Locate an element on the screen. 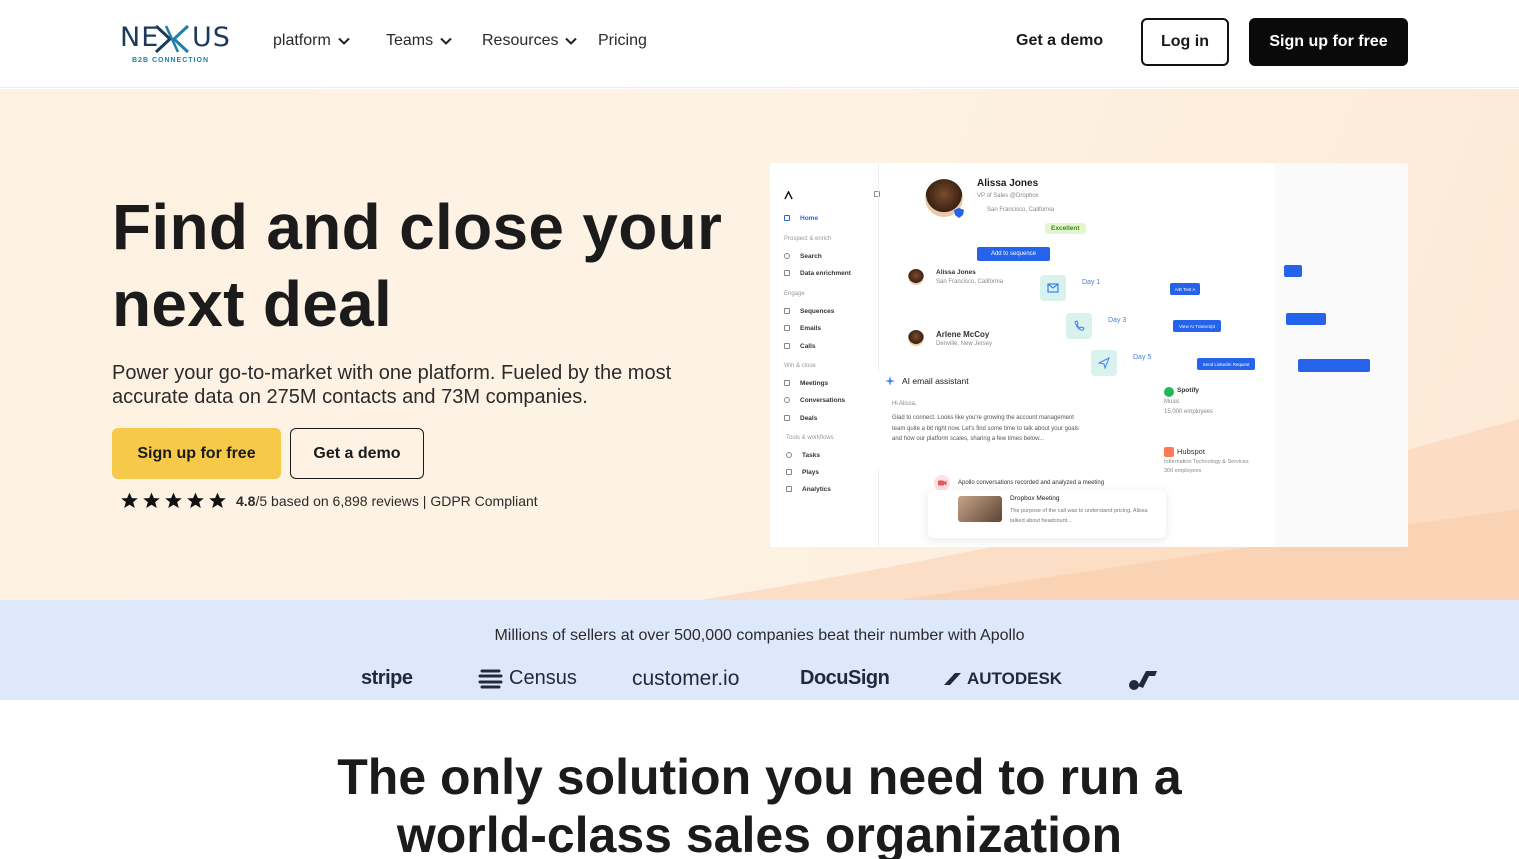  sidebar-item-conversations: Conversations is located at coordinates (822, 400).